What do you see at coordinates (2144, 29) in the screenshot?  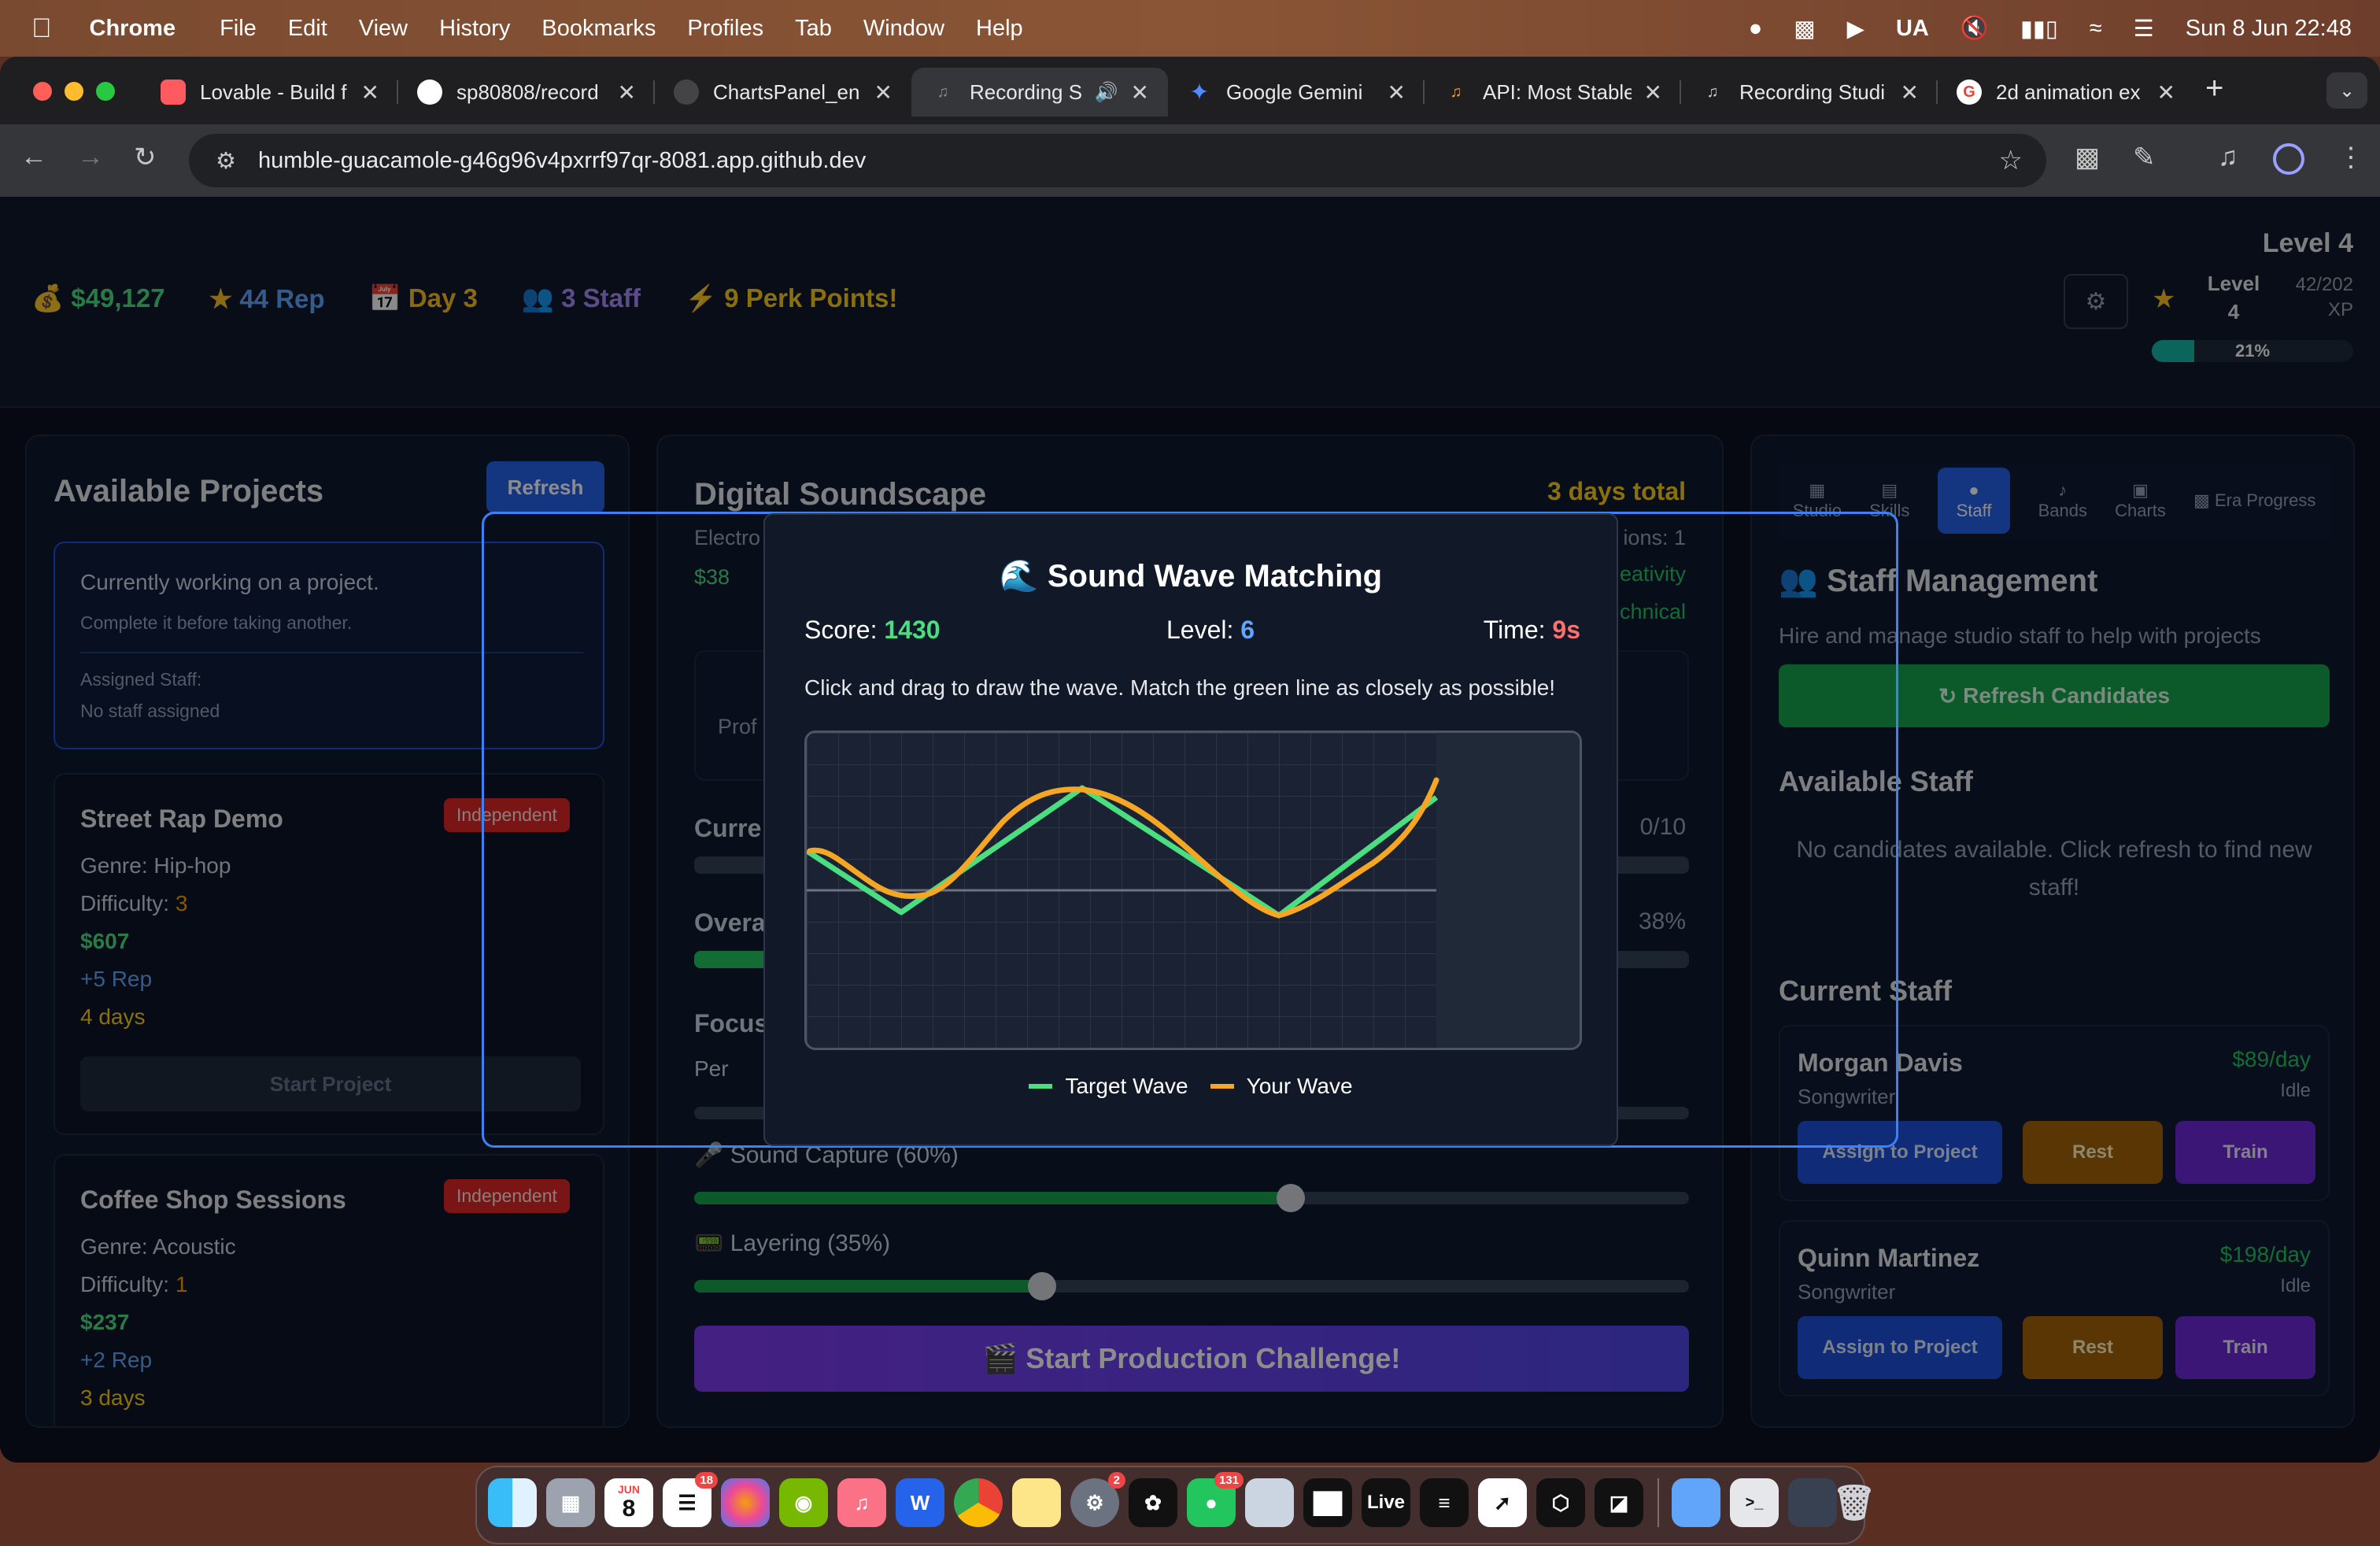 I see `control-center-icon: ☰` at bounding box center [2144, 29].